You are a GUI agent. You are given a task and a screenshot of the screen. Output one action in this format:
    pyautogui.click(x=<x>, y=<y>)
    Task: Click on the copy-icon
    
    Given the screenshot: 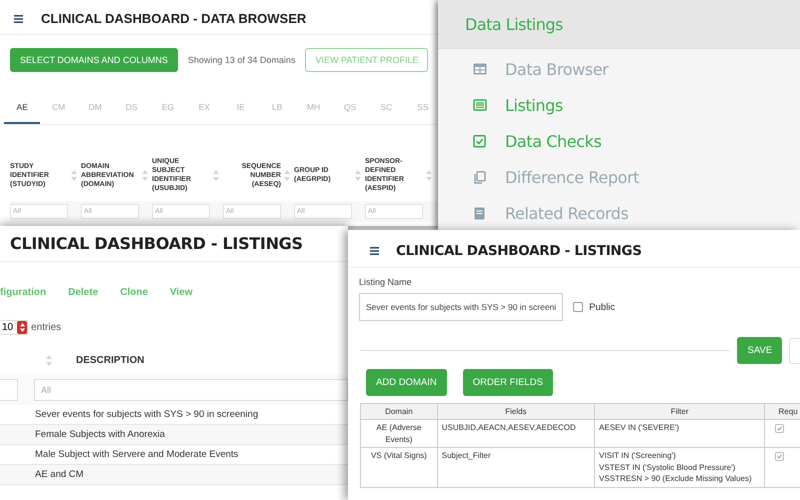 What is the action you would take?
    pyautogui.click(x=480, y=177)
    